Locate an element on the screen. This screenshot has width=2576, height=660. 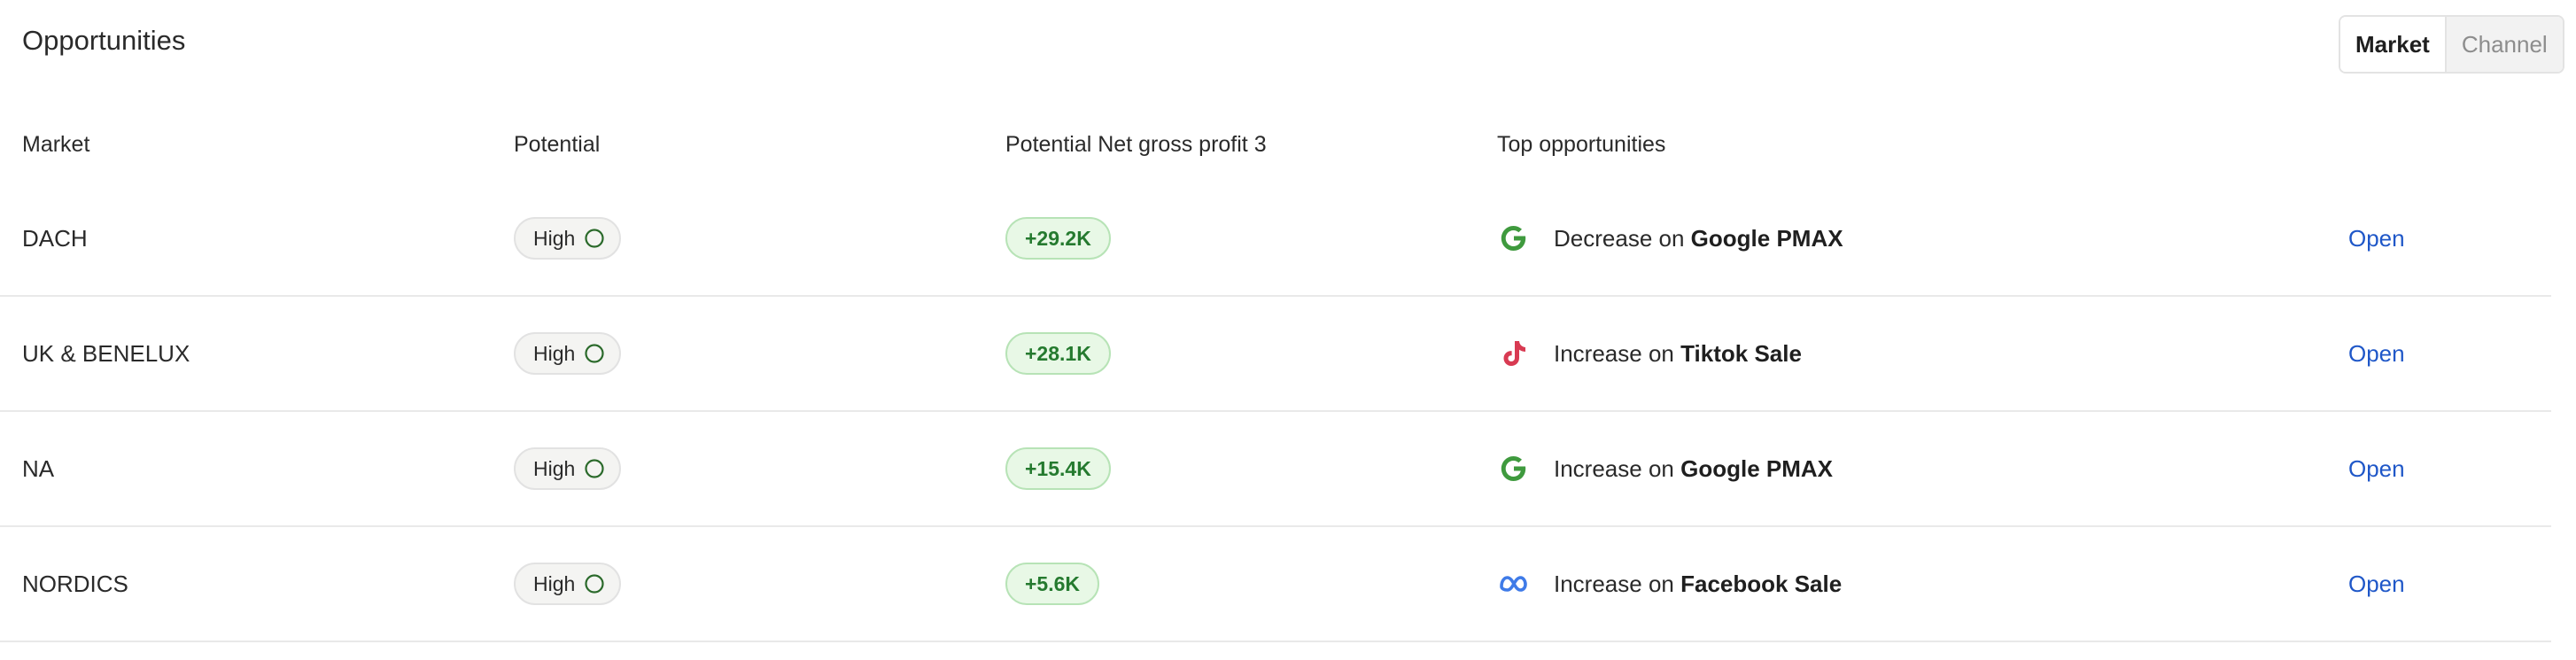
meta-icon is located at coordinates (1514, 584).